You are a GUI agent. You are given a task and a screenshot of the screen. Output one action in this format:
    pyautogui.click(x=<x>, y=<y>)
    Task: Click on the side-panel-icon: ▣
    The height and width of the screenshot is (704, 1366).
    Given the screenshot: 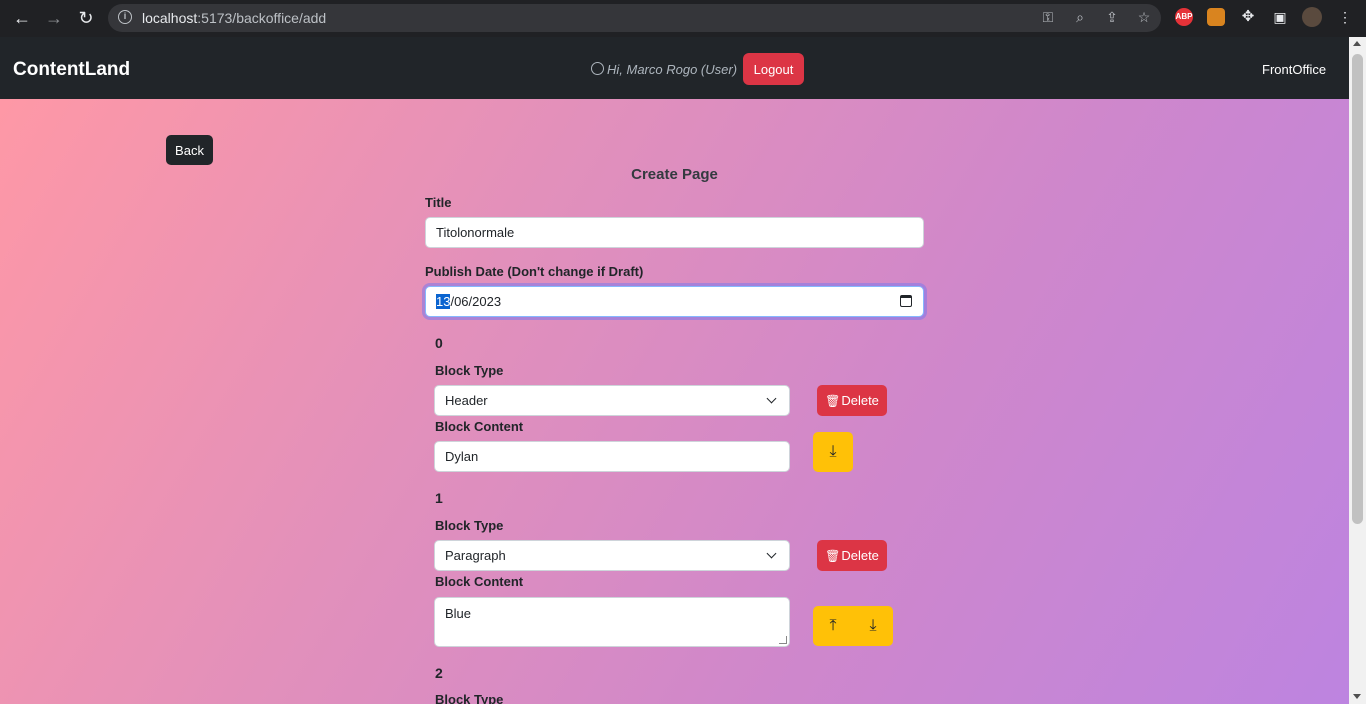 What is the action you would take?
    pyautogui.click(x=1280, y=17)
    